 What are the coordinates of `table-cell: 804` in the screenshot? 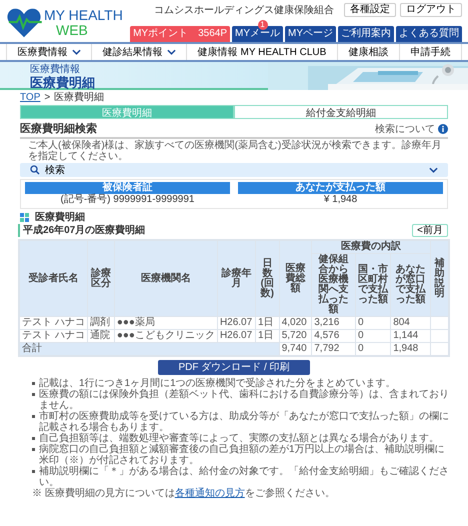 It's located at (410, 323).